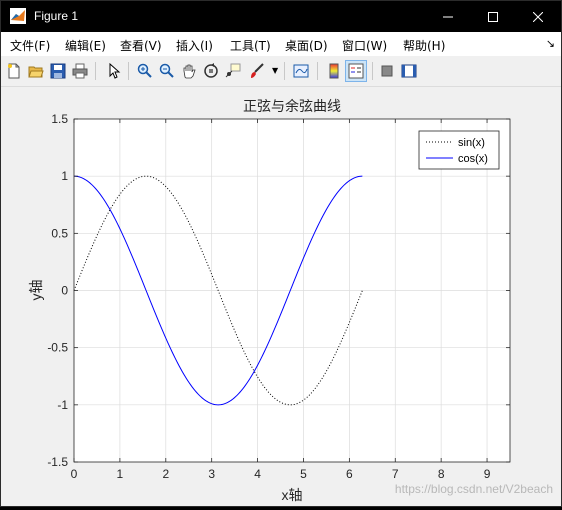 Image resolution: width=562 pixels, height=510 pixels. What do you see at coordinates (474, 489) in the screenshot?
I see `watermark: https://blog.csdn.net/V2beach` at bounding box center [474, 489].